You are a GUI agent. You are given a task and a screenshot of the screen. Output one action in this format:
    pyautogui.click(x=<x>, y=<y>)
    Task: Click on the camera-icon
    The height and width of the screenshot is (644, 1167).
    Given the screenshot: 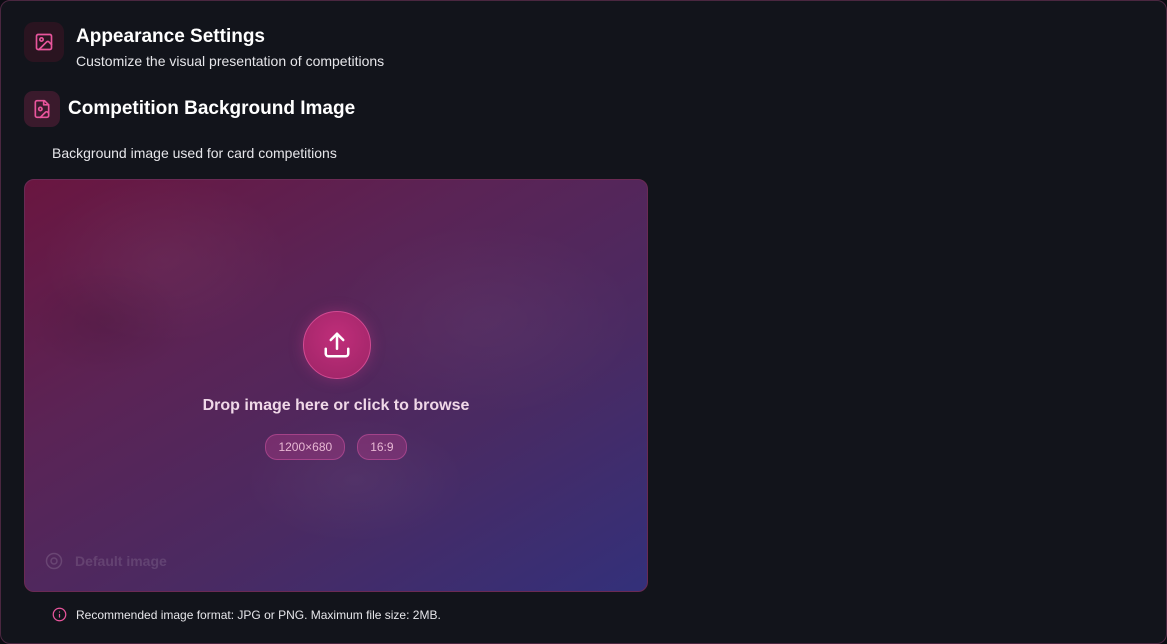 What is the action you would take?
    pyautogui.click(x=54, y=561)
    